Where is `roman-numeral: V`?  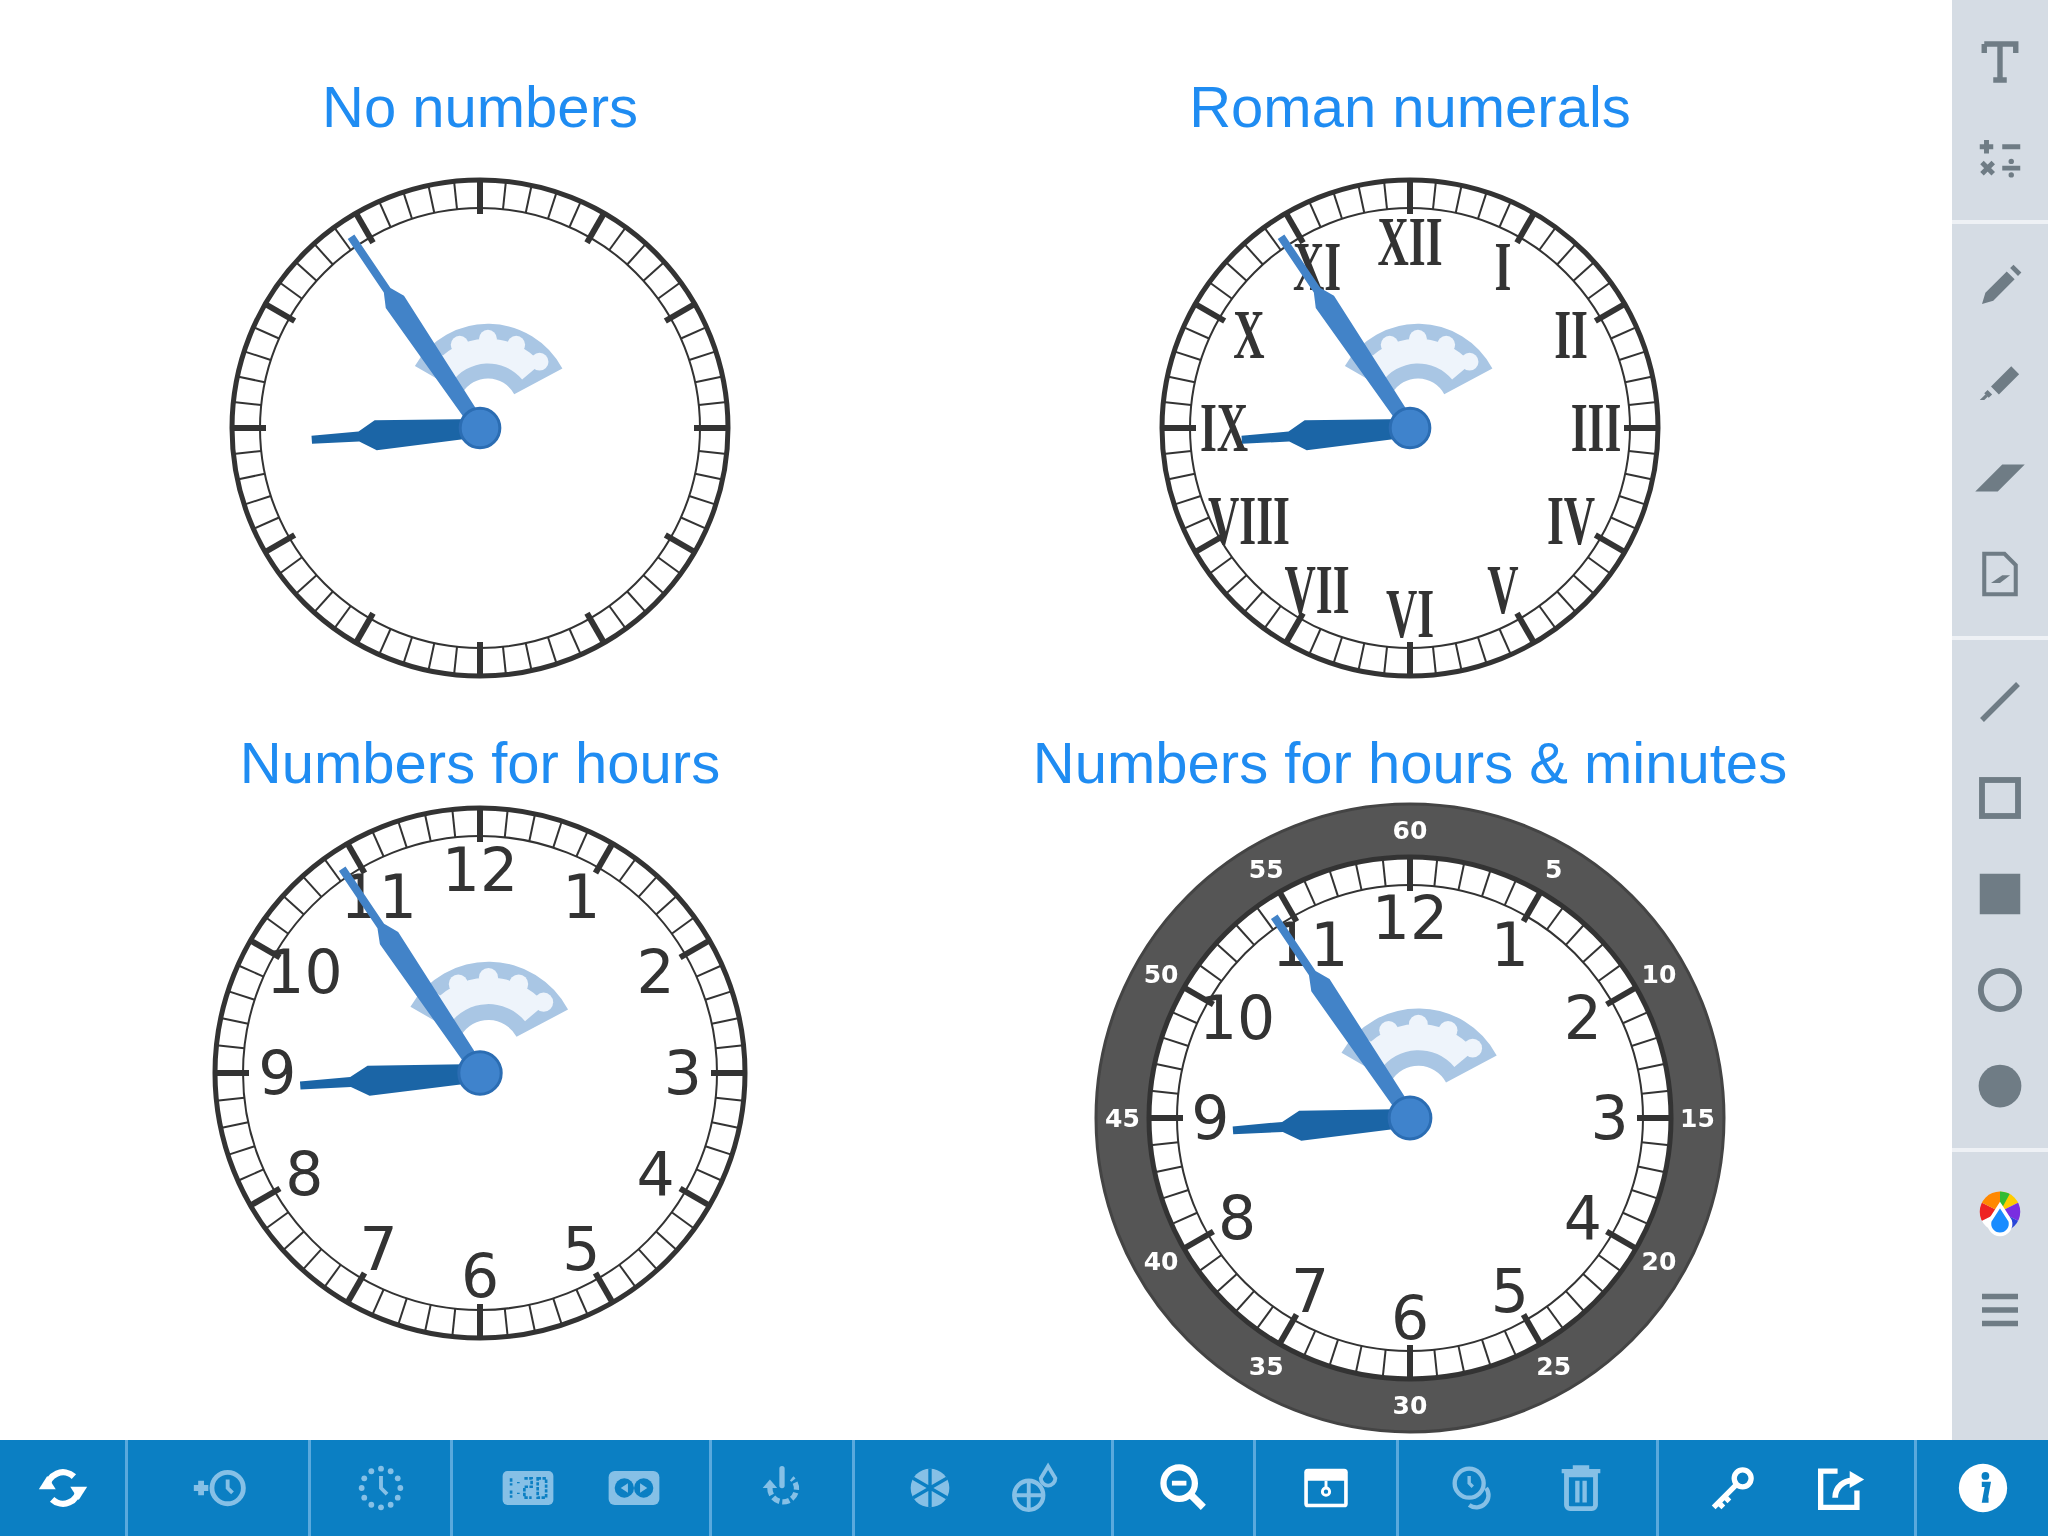
roman-numeral: V is located at coordinates (1503, 589).